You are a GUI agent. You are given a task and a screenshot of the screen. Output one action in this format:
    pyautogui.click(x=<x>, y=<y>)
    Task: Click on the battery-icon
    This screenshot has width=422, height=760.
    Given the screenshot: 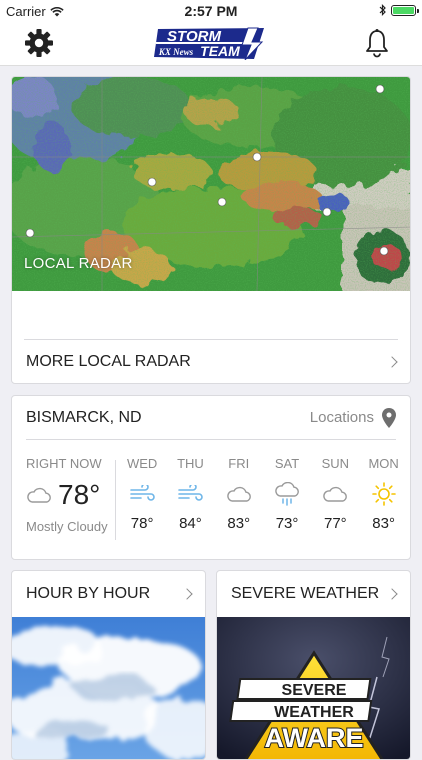 What is the action you would take?
    pyautogui.click(x=405, y=10)
    